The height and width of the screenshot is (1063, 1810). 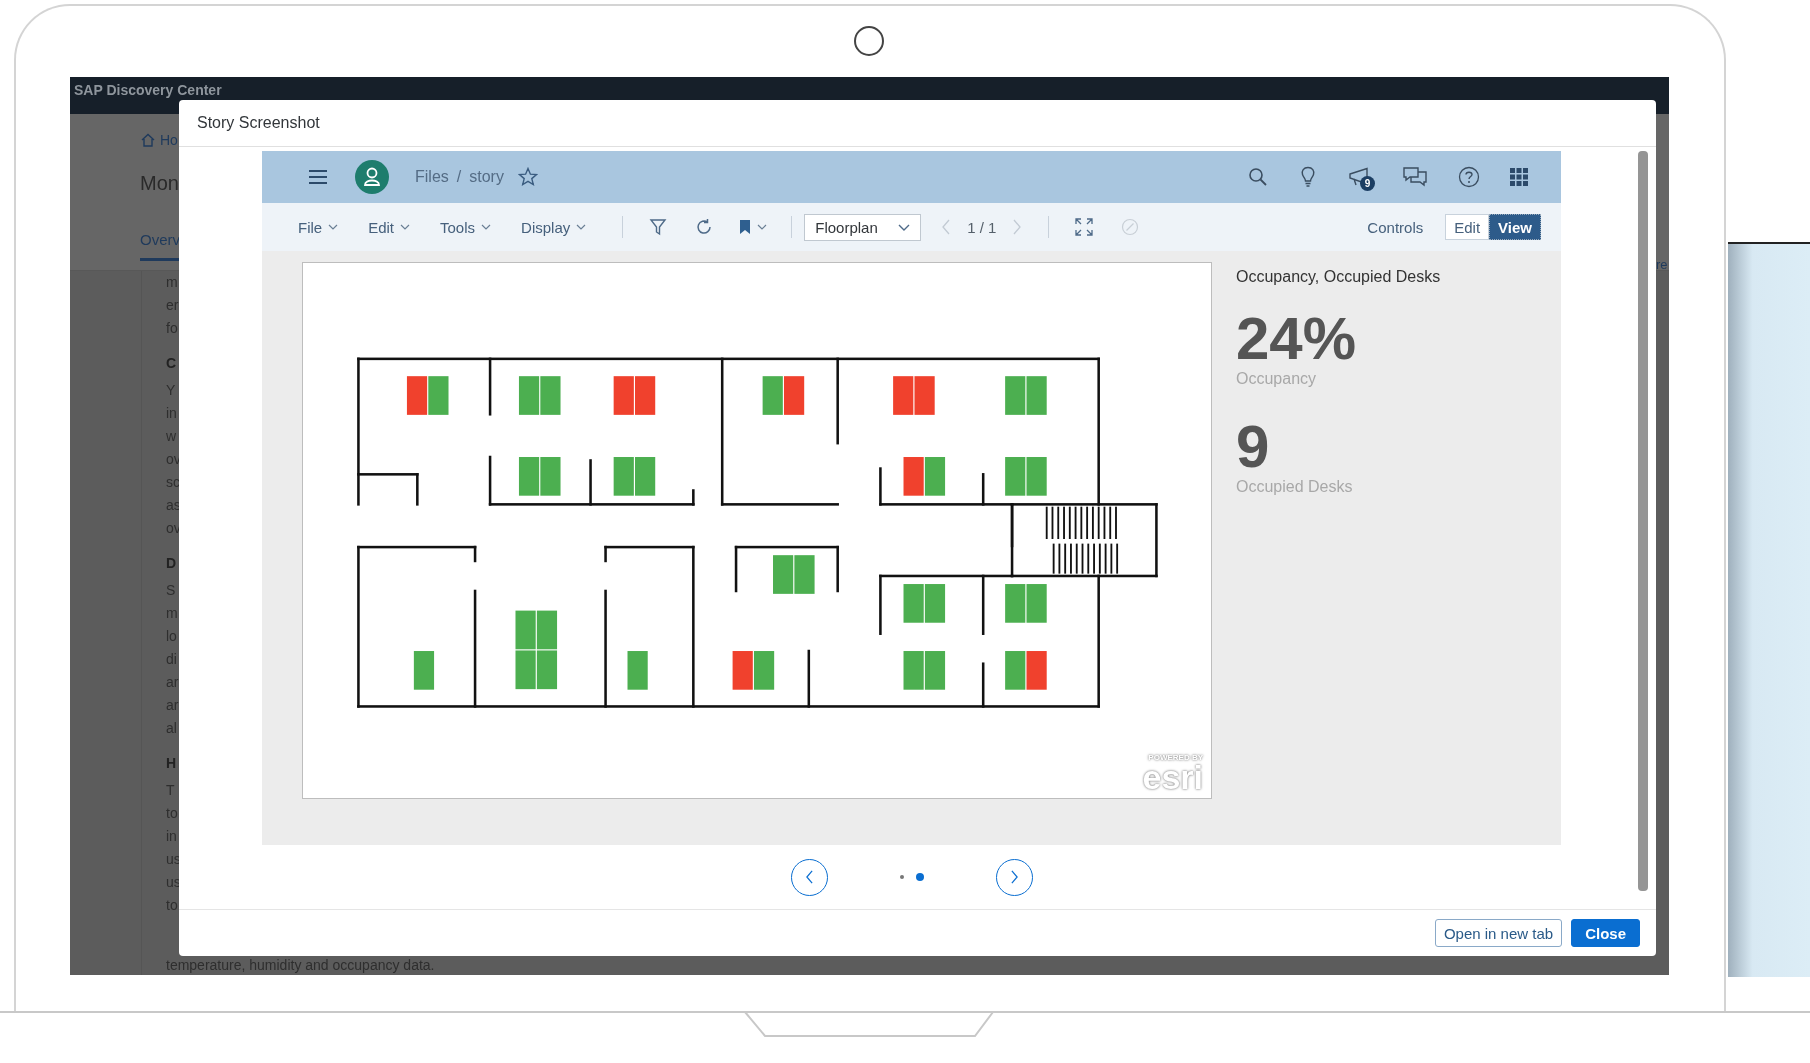 I want to click on close-button: Close, so click(x=1605, y=933).